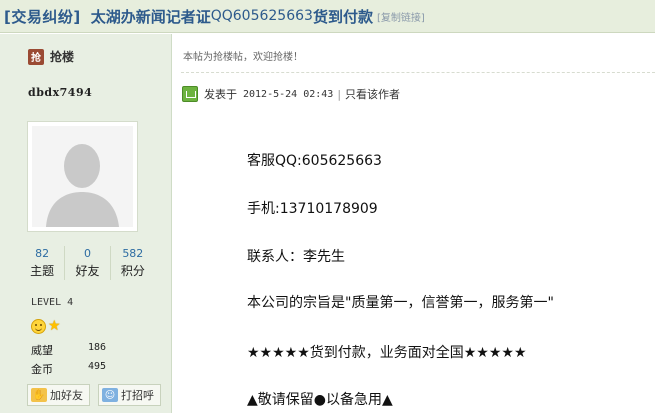  What do you see at coordinates (400, 303) in the screenshot?
I see `motto-line: 本公司的宗旨是"质量第一，信誉第一，服务第一"` at bounding box center [400, 303].